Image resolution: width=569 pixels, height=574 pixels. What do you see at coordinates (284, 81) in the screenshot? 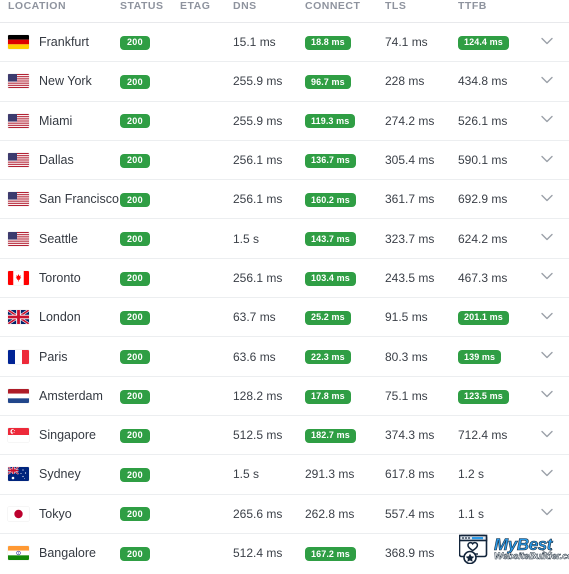
I see `table-row: New York 200 255.9 ms 96.7 ms 228 ms 434.8 ms` at bounding box center [284, 81].